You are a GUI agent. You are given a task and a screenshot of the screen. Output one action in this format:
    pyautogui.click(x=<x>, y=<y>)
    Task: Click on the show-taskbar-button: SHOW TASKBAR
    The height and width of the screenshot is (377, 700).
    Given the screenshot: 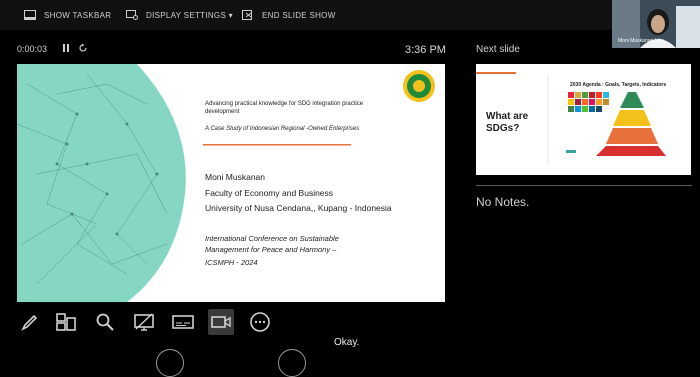 What is the action you would take?
    pyautogui.click(x=67, y=15)
    